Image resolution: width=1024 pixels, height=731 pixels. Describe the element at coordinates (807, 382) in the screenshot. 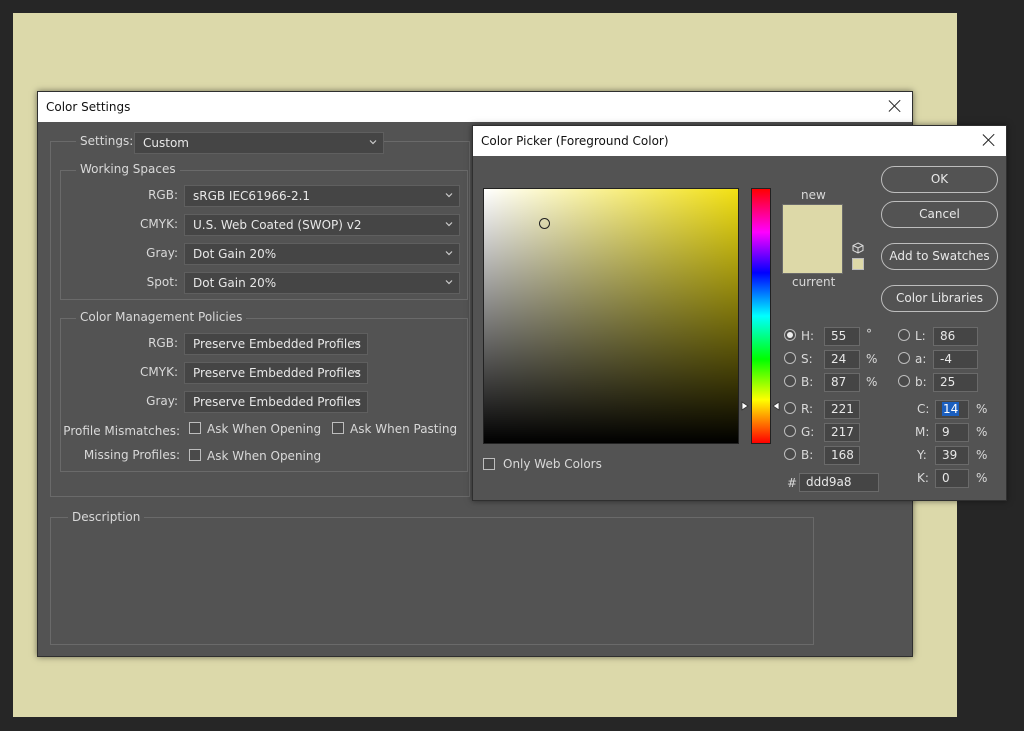

I see `b-hsb-label: B:` at that location.